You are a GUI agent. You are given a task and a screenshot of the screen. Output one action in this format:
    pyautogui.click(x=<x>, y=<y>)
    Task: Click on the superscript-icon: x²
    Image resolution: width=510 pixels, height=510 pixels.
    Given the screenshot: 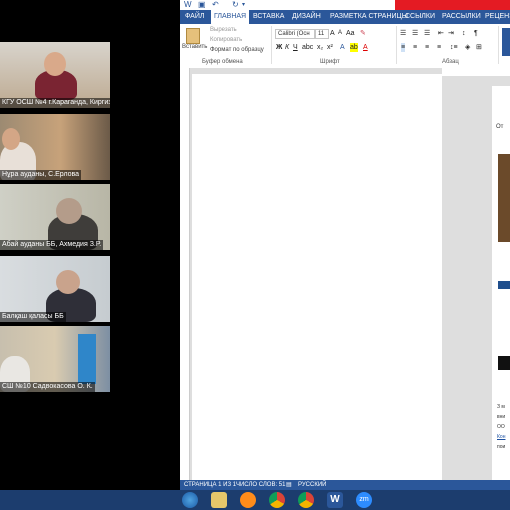 What is the action you would take?
    pyautogui.click(x=330, y=47)
    